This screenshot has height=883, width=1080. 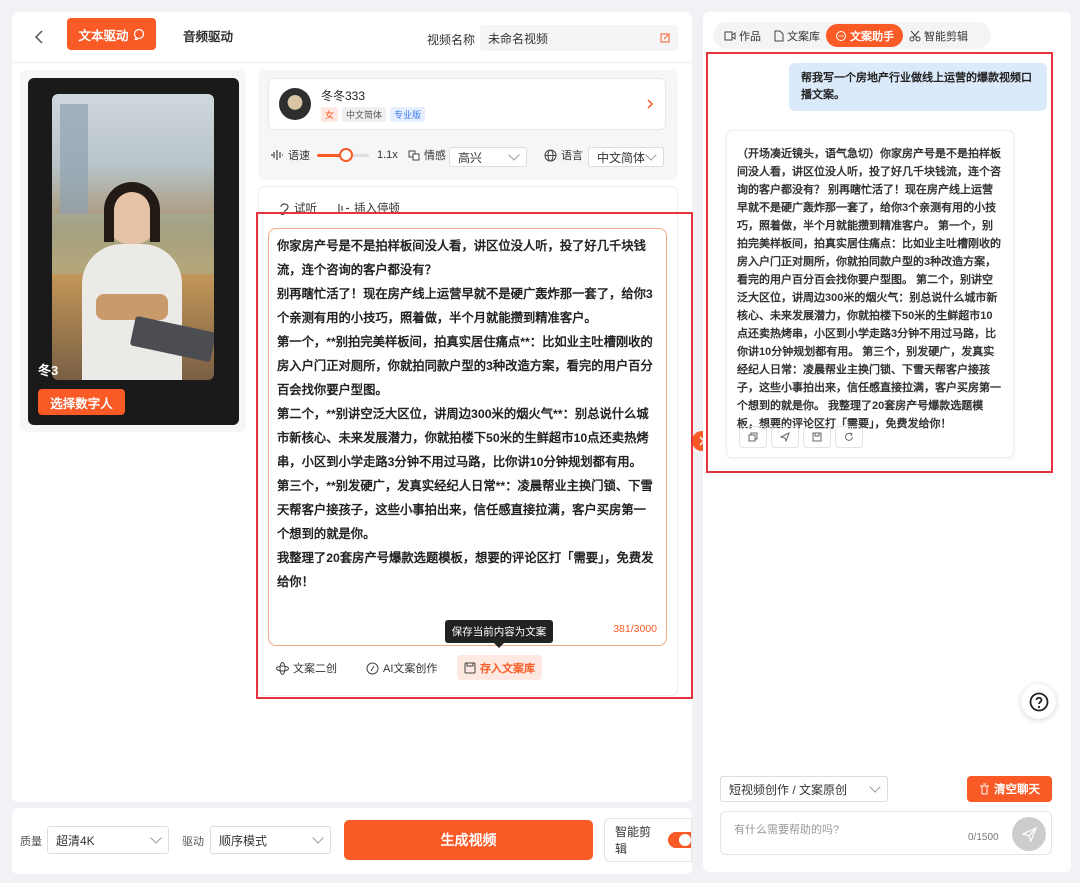 I want to click on insert-pause-label: 插入停顿, so click(x=377, y=209).